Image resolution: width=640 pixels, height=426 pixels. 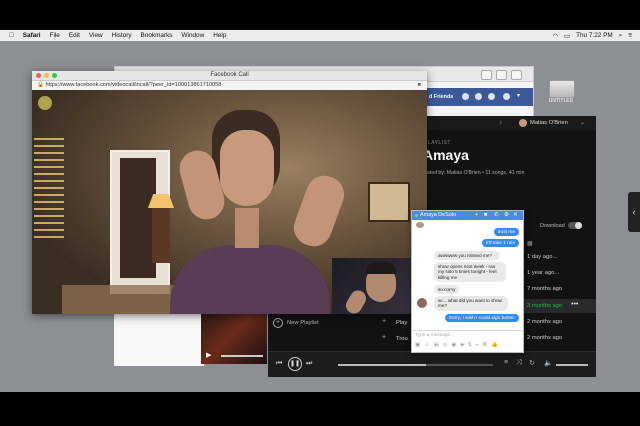 I want to click on chat-contact-name: Amaya DeSoto, so click(x=438, y=215).